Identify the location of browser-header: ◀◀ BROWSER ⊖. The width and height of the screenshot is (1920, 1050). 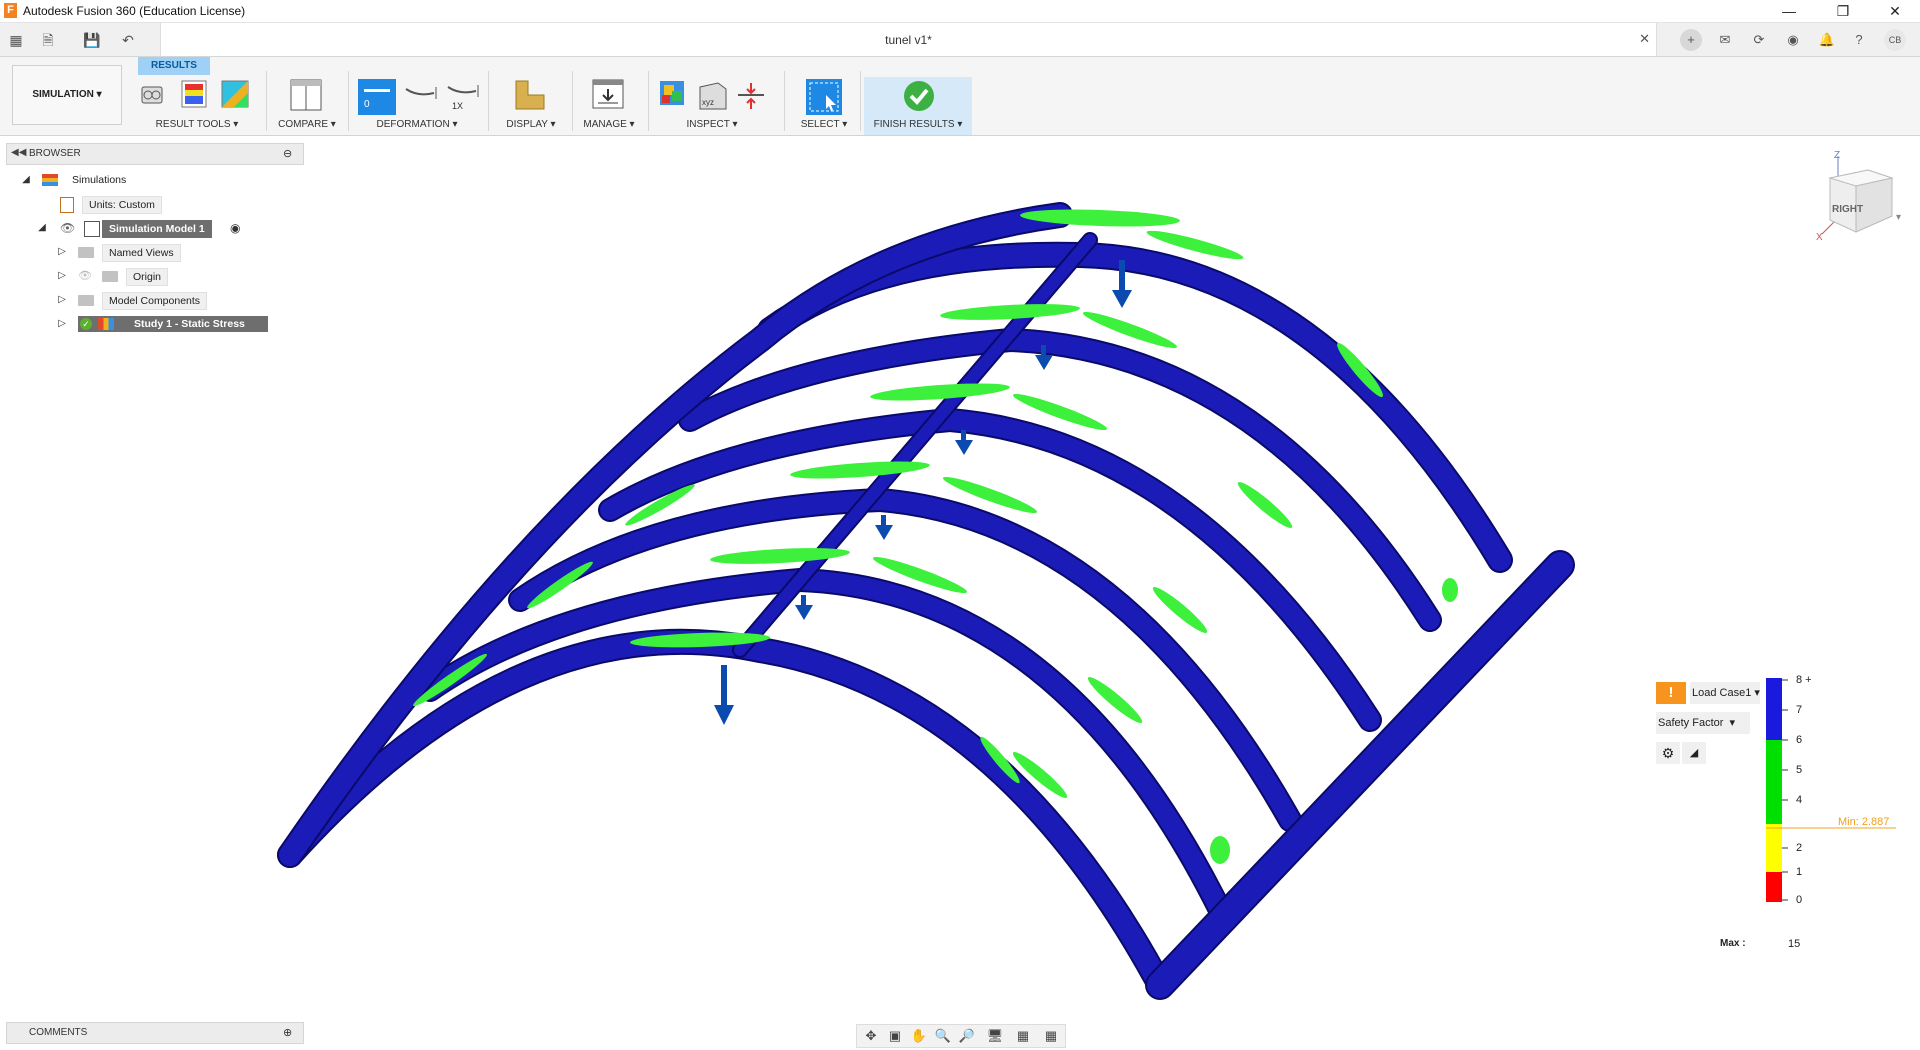
(155, 154).